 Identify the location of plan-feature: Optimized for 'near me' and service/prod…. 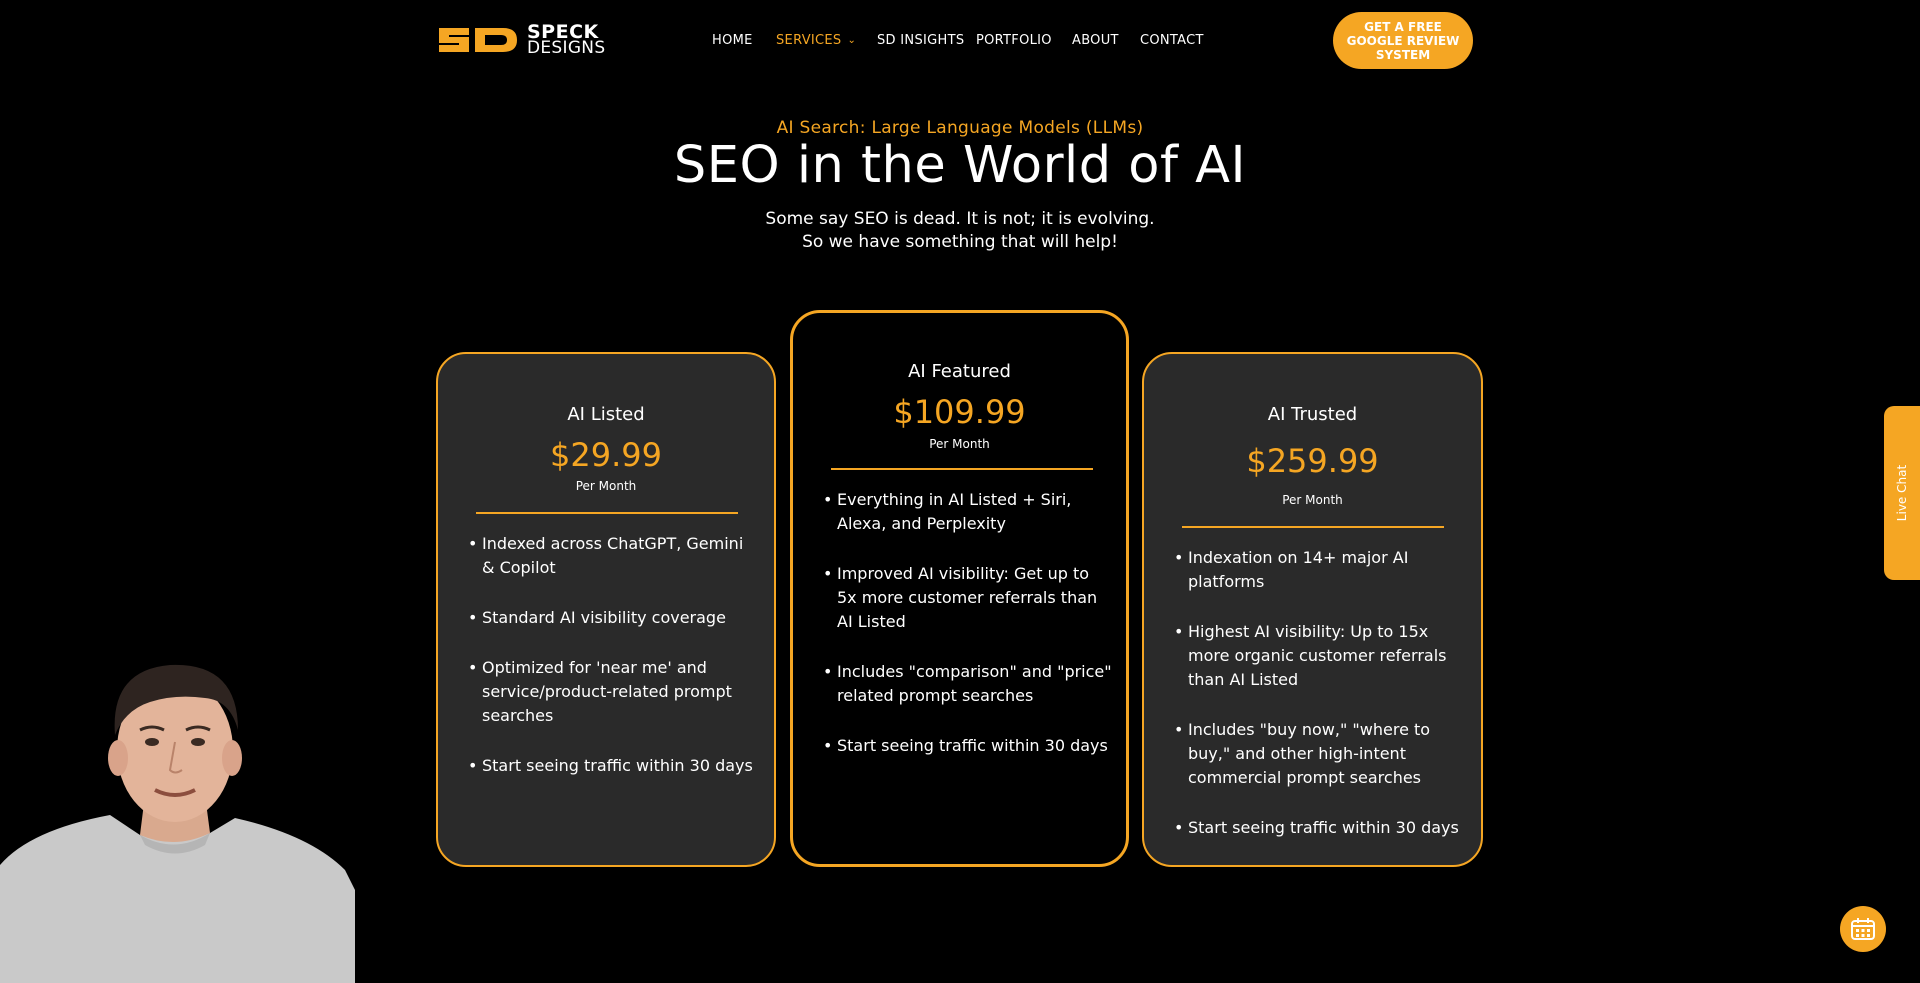
(613, 692).